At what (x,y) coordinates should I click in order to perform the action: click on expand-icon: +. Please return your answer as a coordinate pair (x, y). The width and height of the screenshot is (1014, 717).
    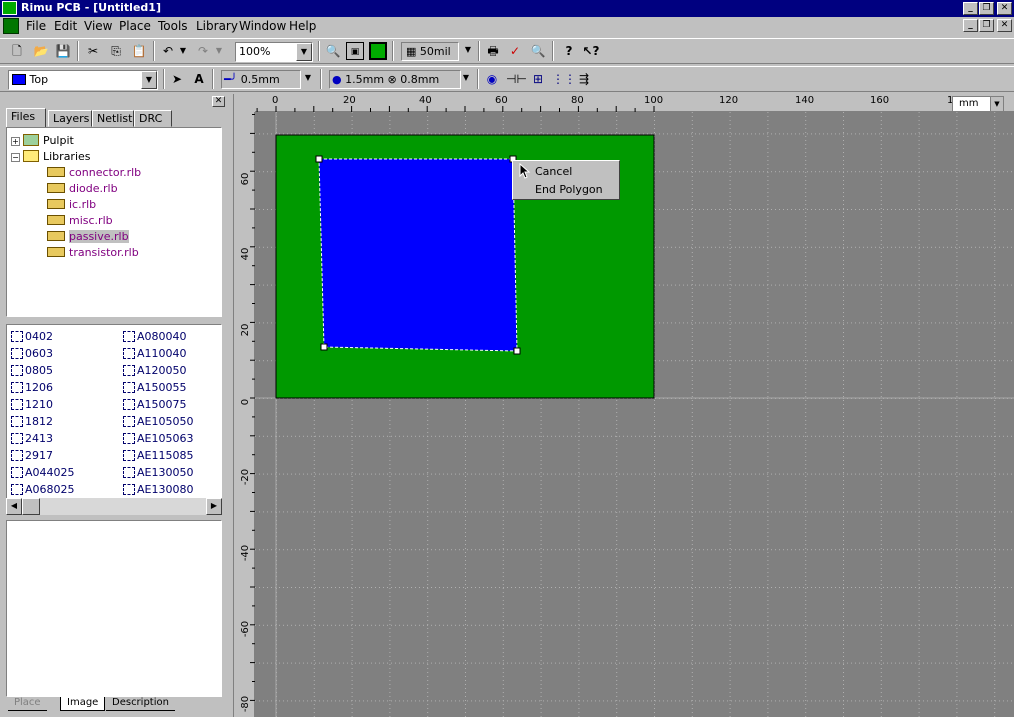
    Looking at the image, I should click on (15, 141).